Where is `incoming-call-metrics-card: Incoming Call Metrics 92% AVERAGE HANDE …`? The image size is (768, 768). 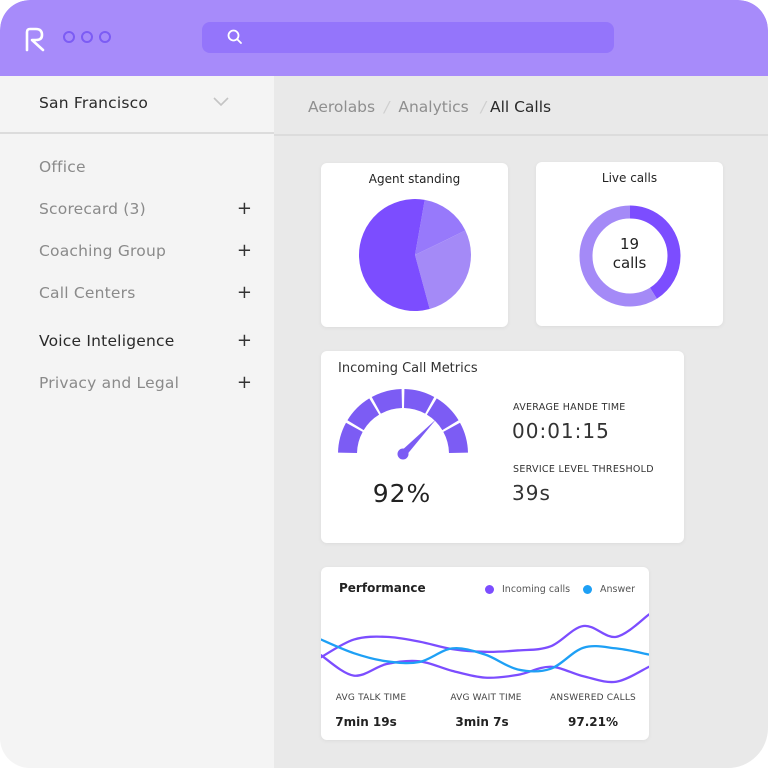 incoming-call-metrics-card: Incoming Call Metrics 92% AVERAGE HANDE … is located at coordinates (502, 447).